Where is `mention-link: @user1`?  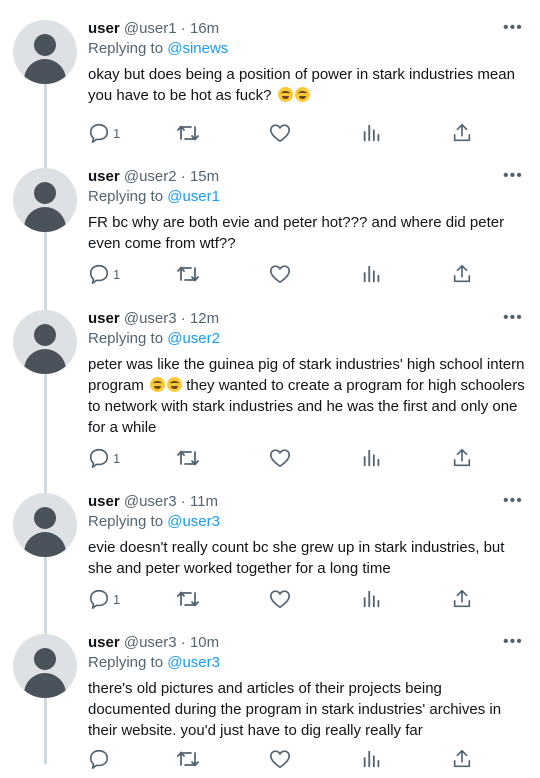
mention-link: @user1 is located at coordinates (193, 196).